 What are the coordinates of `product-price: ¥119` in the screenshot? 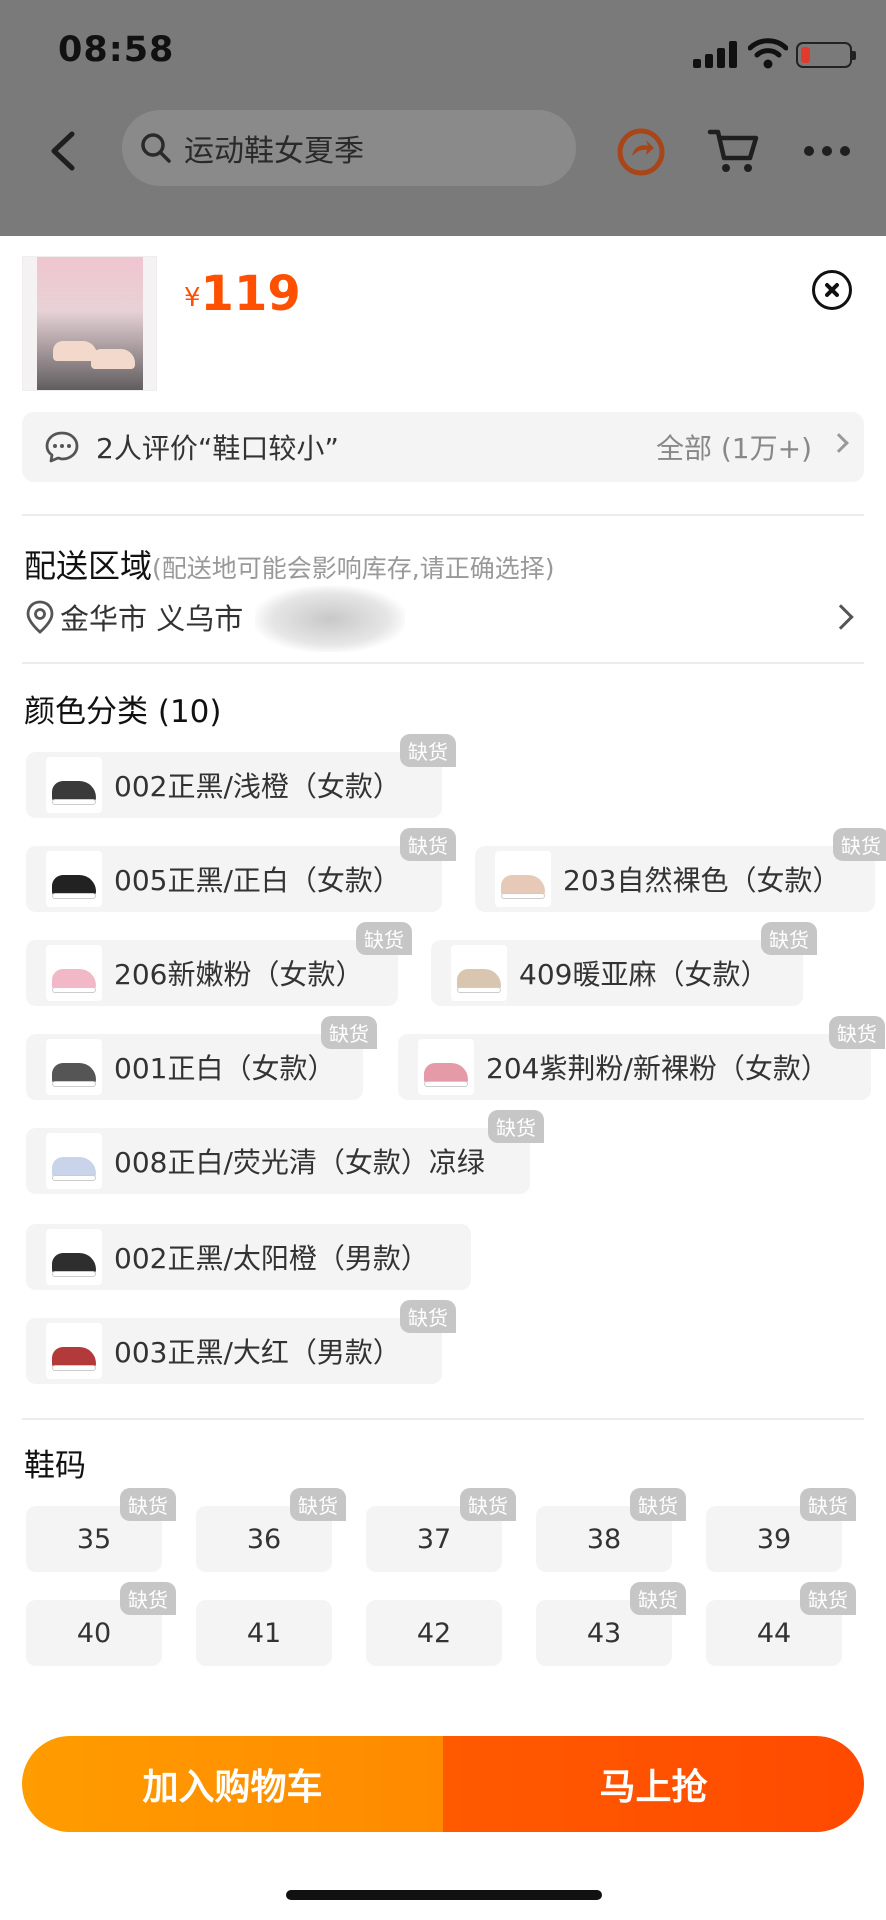 It's located at (242, 294).